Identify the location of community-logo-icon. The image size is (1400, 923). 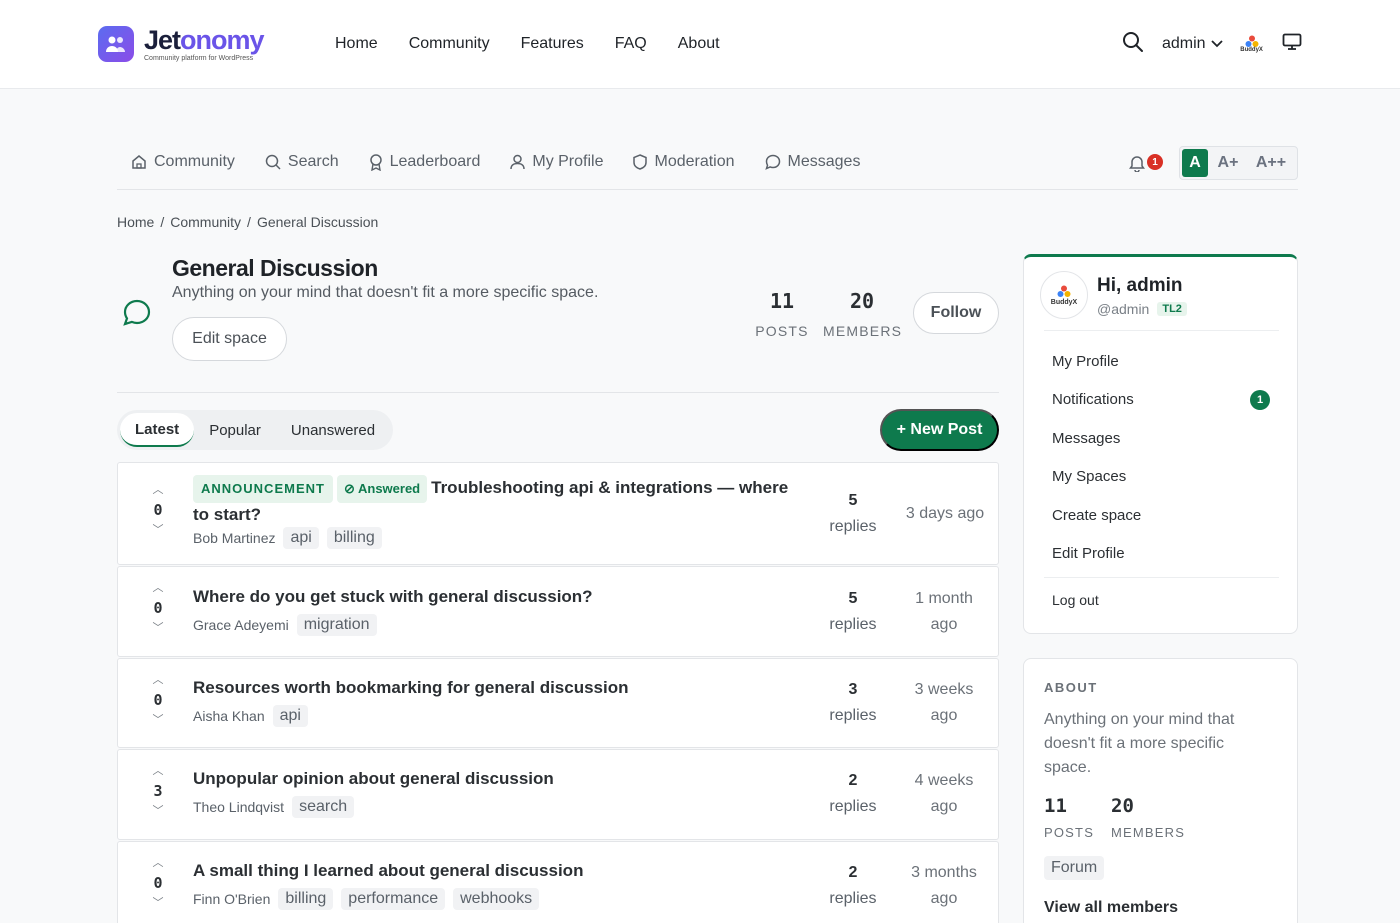
(116, 44).